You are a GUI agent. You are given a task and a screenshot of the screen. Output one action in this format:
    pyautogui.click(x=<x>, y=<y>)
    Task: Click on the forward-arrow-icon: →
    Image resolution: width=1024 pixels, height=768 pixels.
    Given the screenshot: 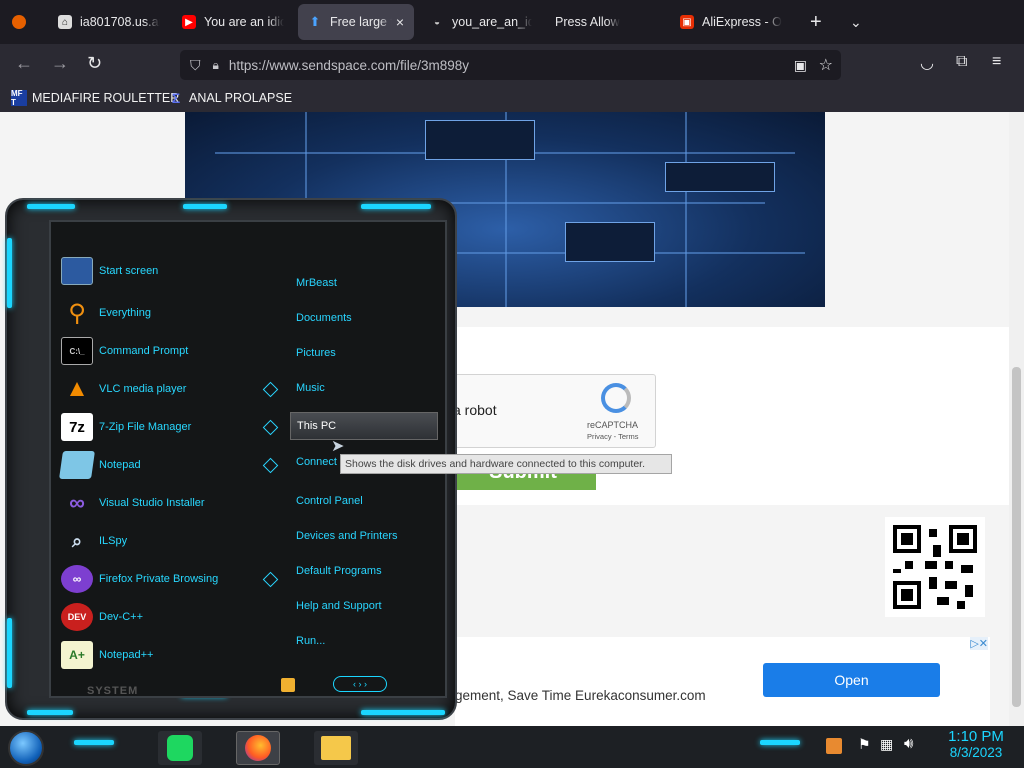 What is the action you would take?
    pyautogui.click(x=60, y=63)
    